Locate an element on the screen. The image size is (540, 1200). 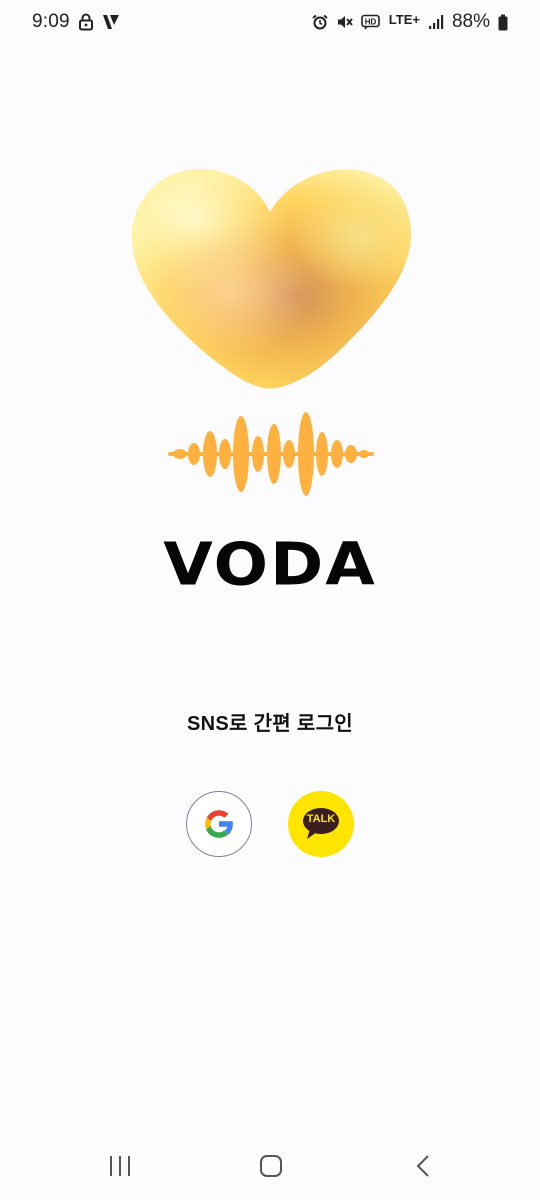
battery-icon is located at coordinates (503, 22).